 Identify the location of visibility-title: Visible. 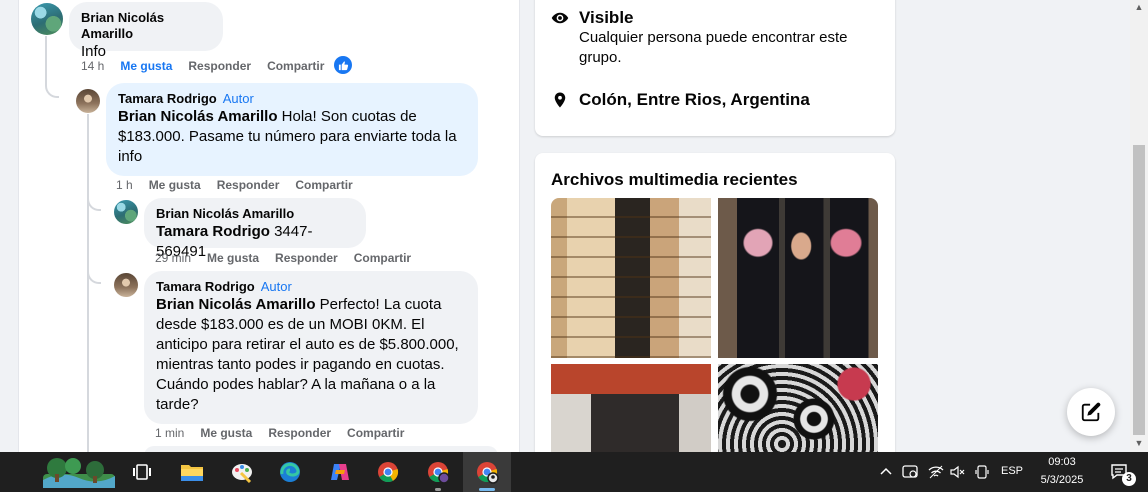
(606, 17).